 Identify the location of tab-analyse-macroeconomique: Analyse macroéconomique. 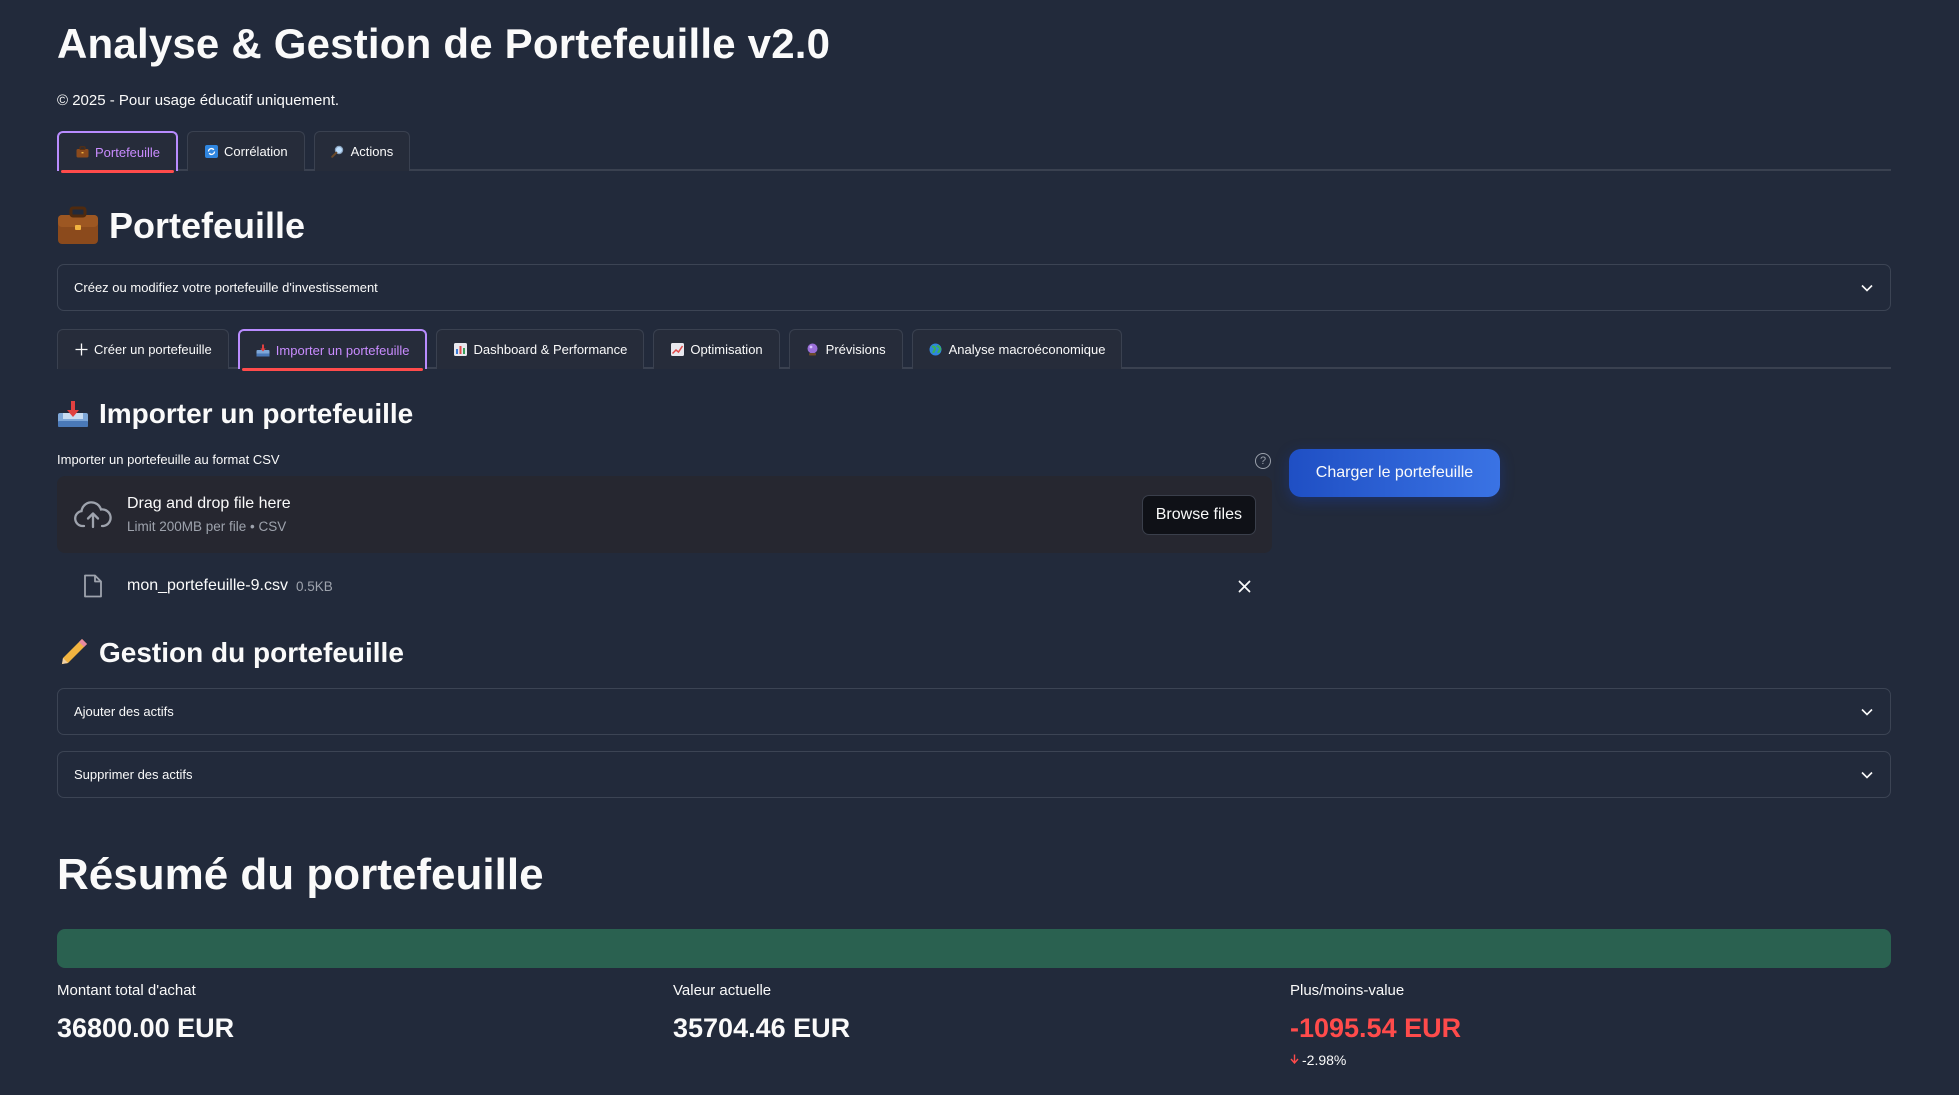
(1017, 349).